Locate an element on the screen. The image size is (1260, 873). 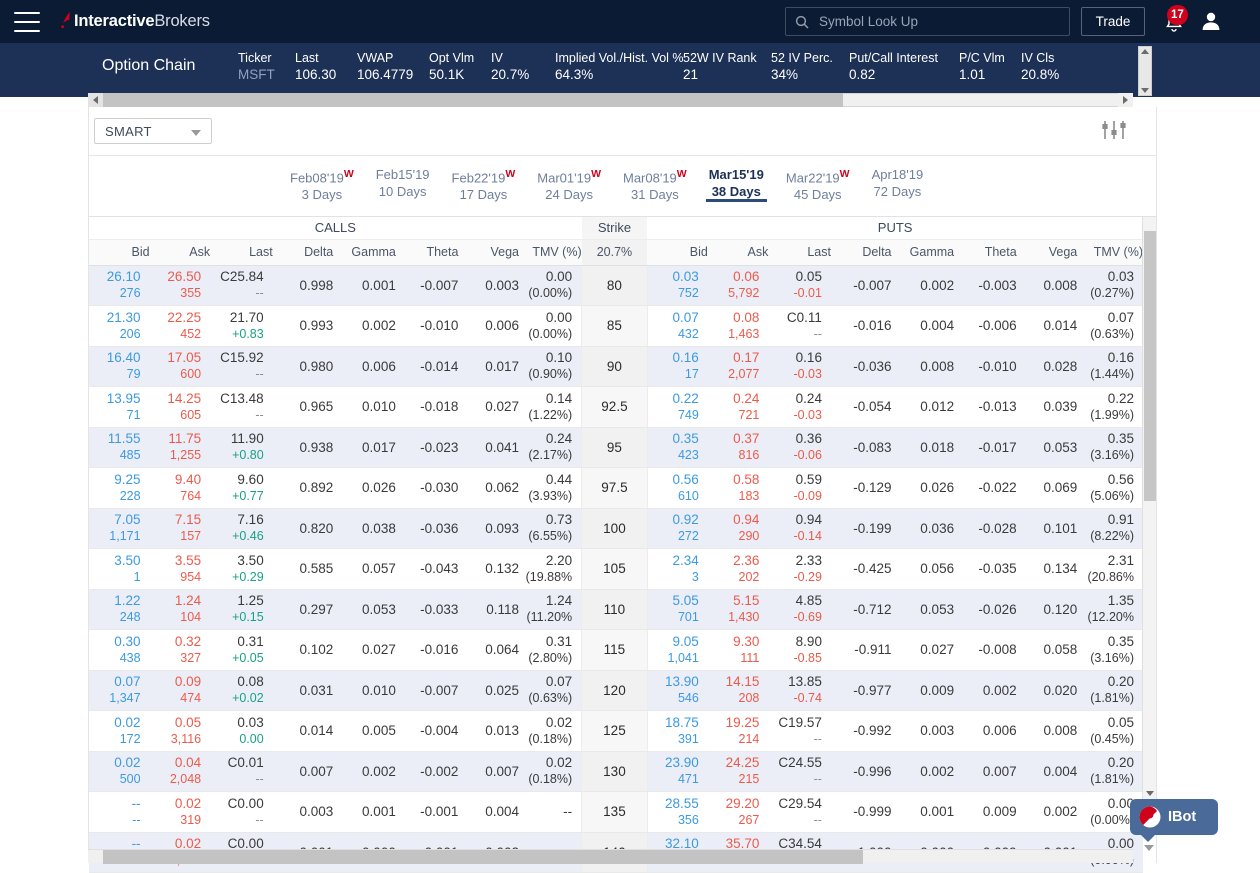
put-delta-cell: -0.199 is located at coordinates (861, 528).